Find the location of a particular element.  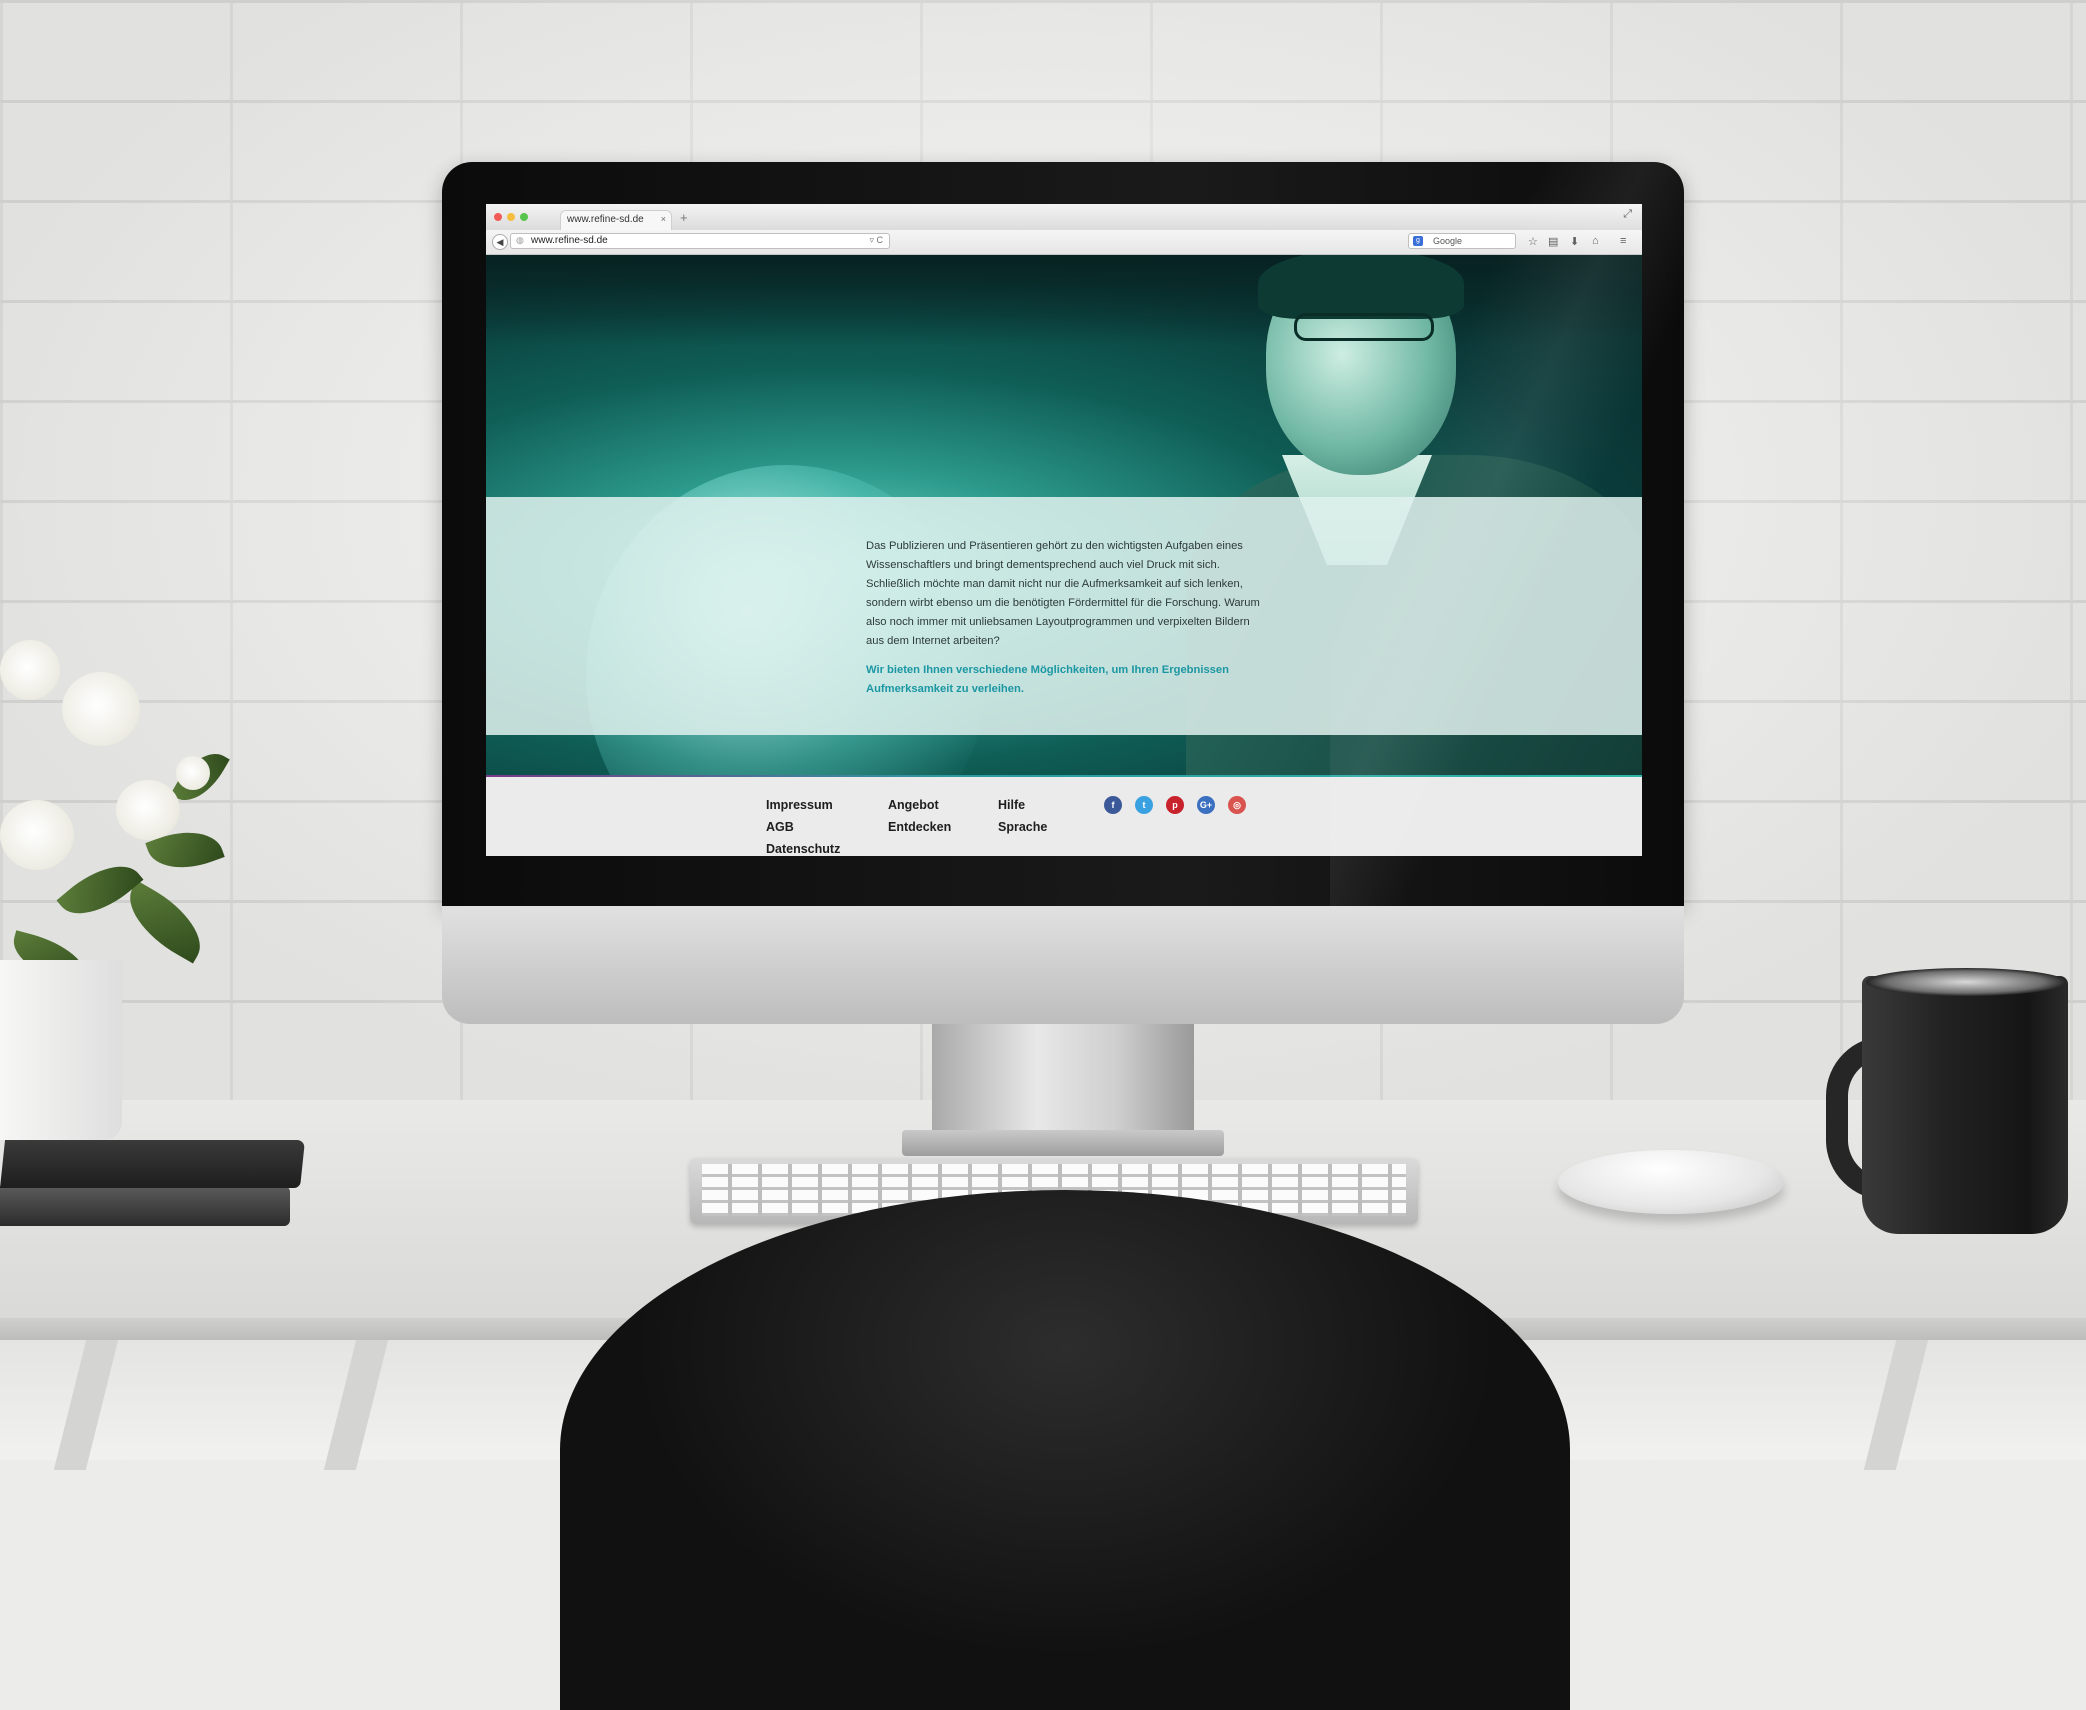

minimize-window-button is located at coordinates (511, 217).